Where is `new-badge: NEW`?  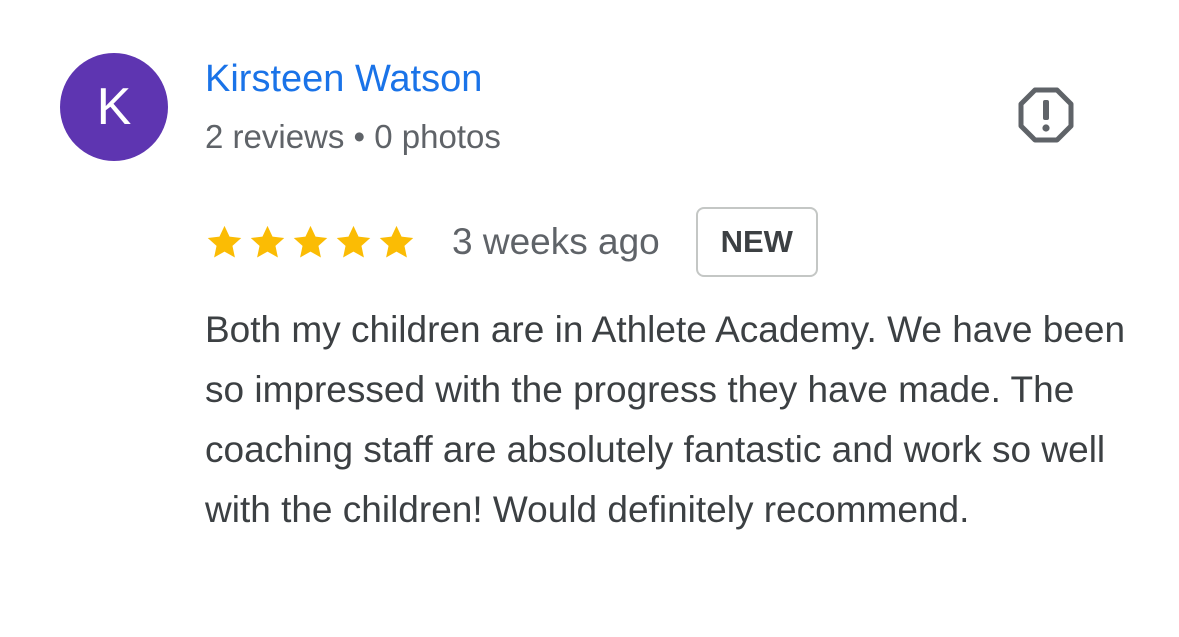 new-badge: NEW is located at coordinates (756, 242).